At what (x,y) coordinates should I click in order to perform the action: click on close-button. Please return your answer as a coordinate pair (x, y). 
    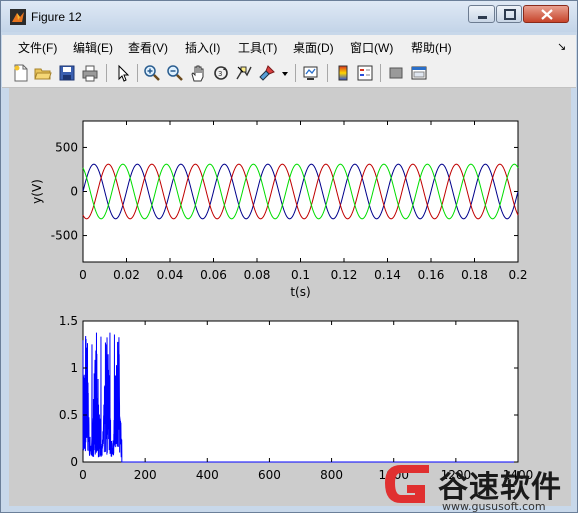
    Looking at the image, I should click on (546, 14).